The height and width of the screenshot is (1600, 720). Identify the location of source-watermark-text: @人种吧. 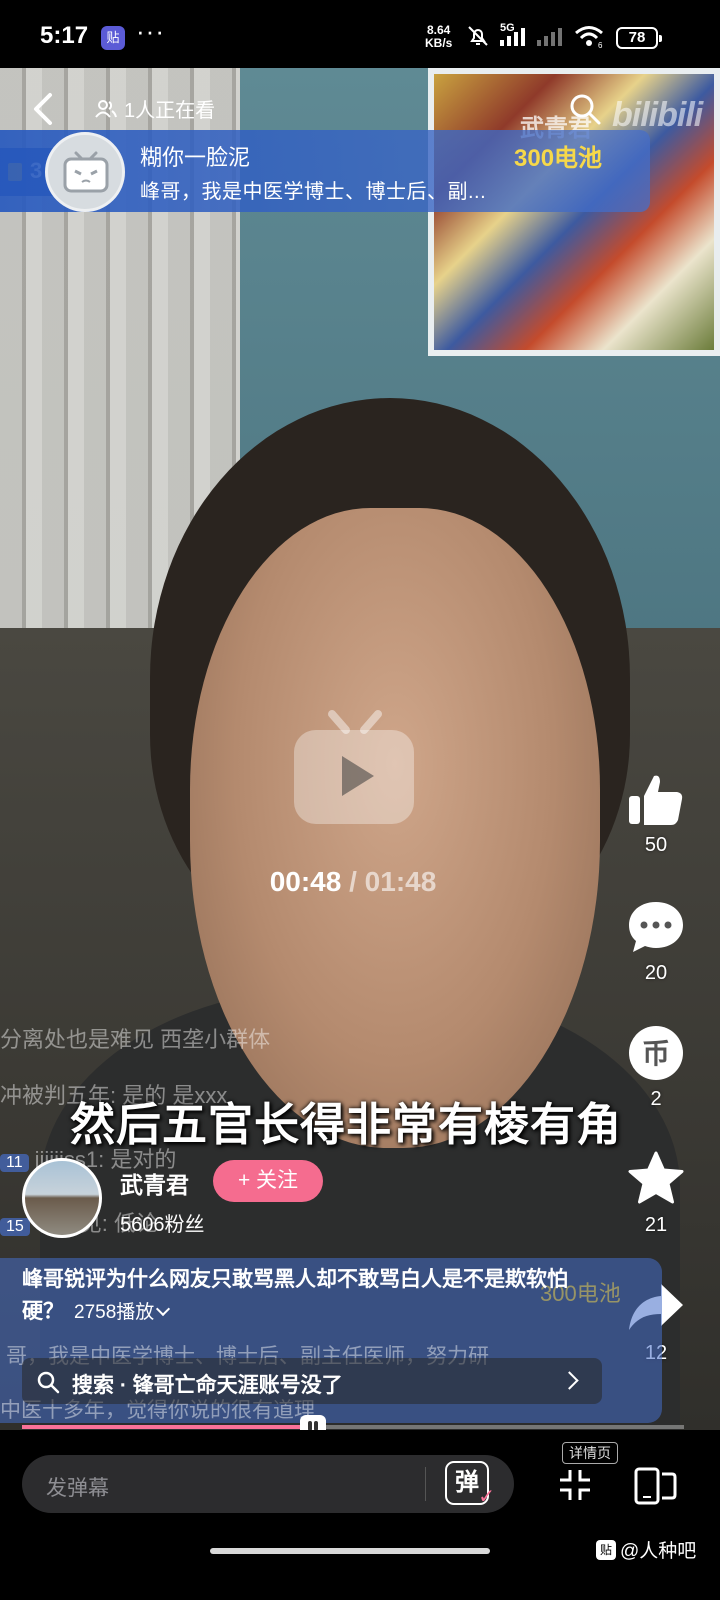
(658, 1551).